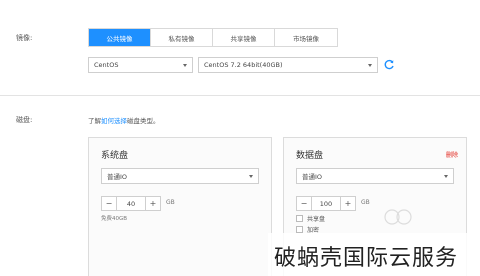  What do you see at coordinates (310, 156) in the screenshot?
I see `data-disk-title: 数据盘` at bounding box center [310, 156].